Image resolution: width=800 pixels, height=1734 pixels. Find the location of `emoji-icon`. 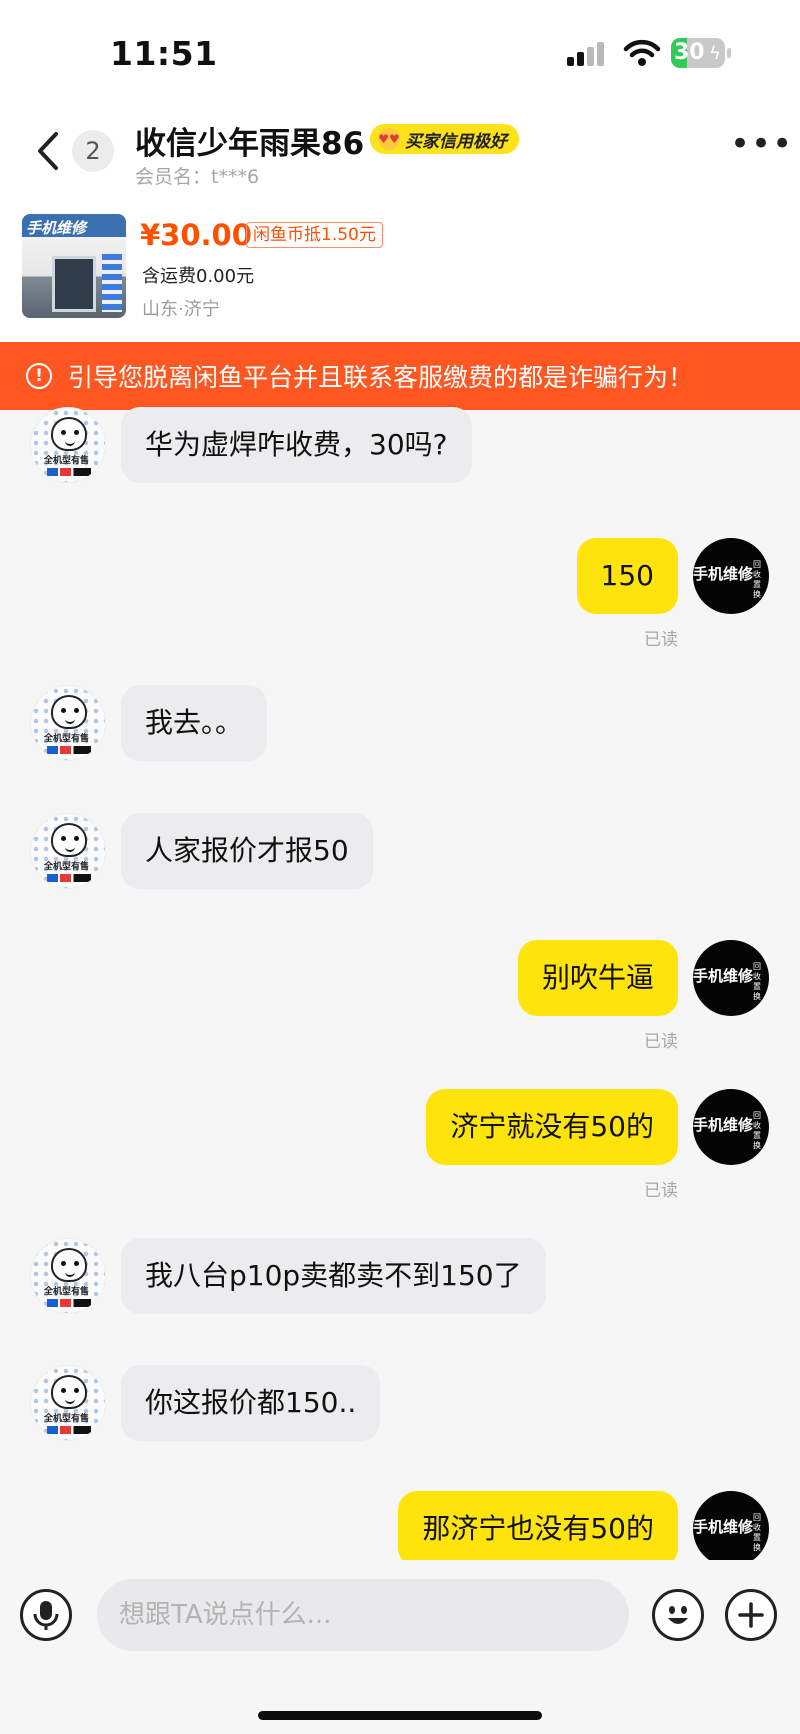

emoji-icon is located at coordinates (678, 1615).